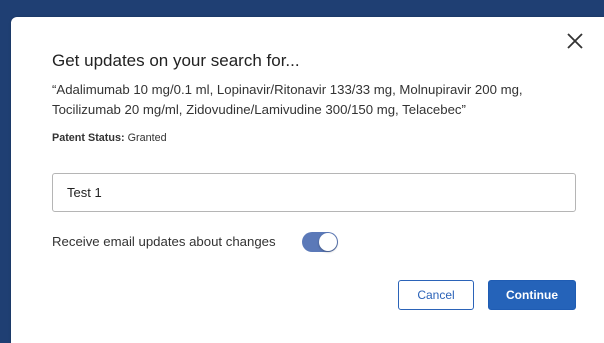  Describe the element at coordinates (532, 295) in the screenshot. I see `continue-button: Continue` at that location.